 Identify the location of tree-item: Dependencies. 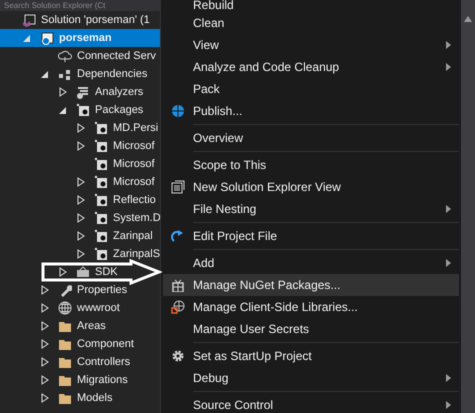
(80, 74).